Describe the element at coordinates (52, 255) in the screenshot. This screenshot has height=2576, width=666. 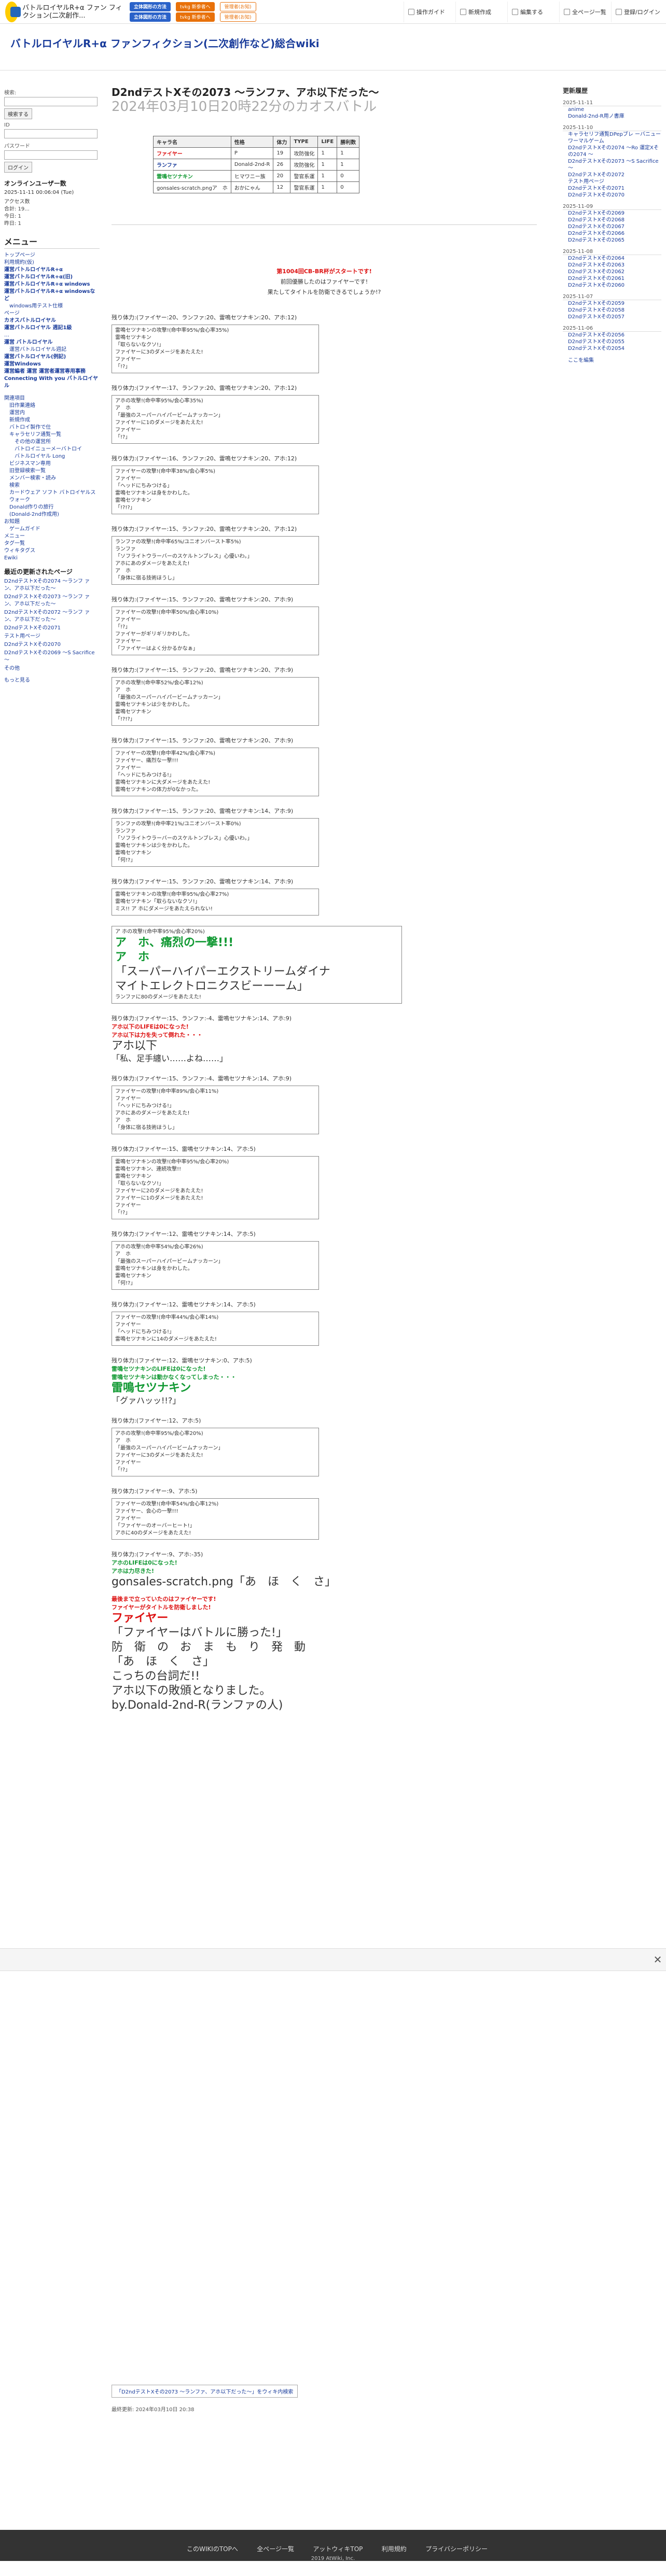
I see `menu-link: トップページ` at that location.